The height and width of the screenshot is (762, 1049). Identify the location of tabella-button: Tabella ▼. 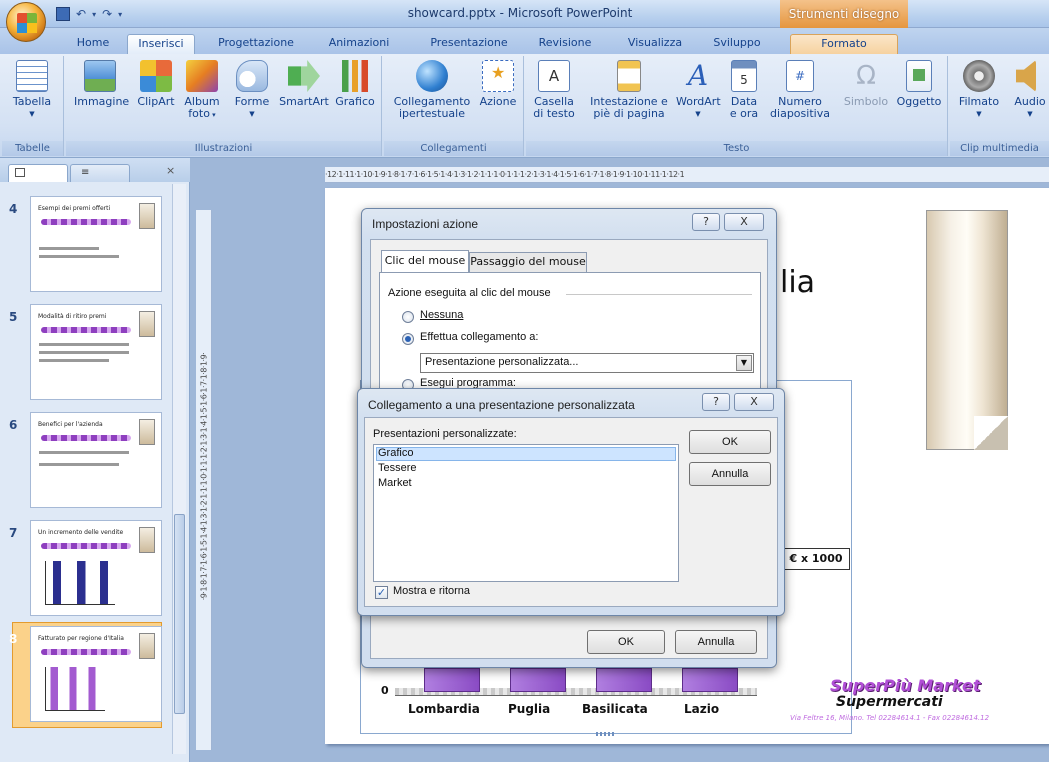
(32, 90).